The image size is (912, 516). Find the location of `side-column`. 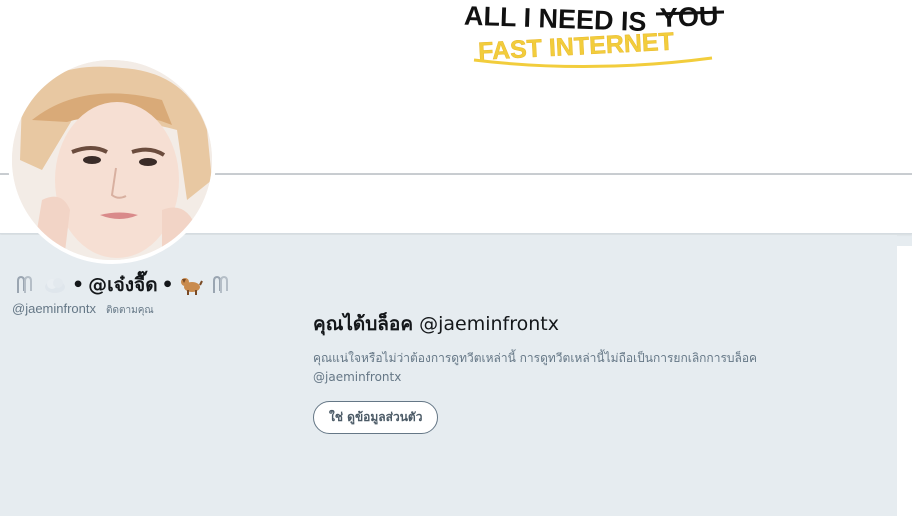

side-column is located at coordinates (904, 381).